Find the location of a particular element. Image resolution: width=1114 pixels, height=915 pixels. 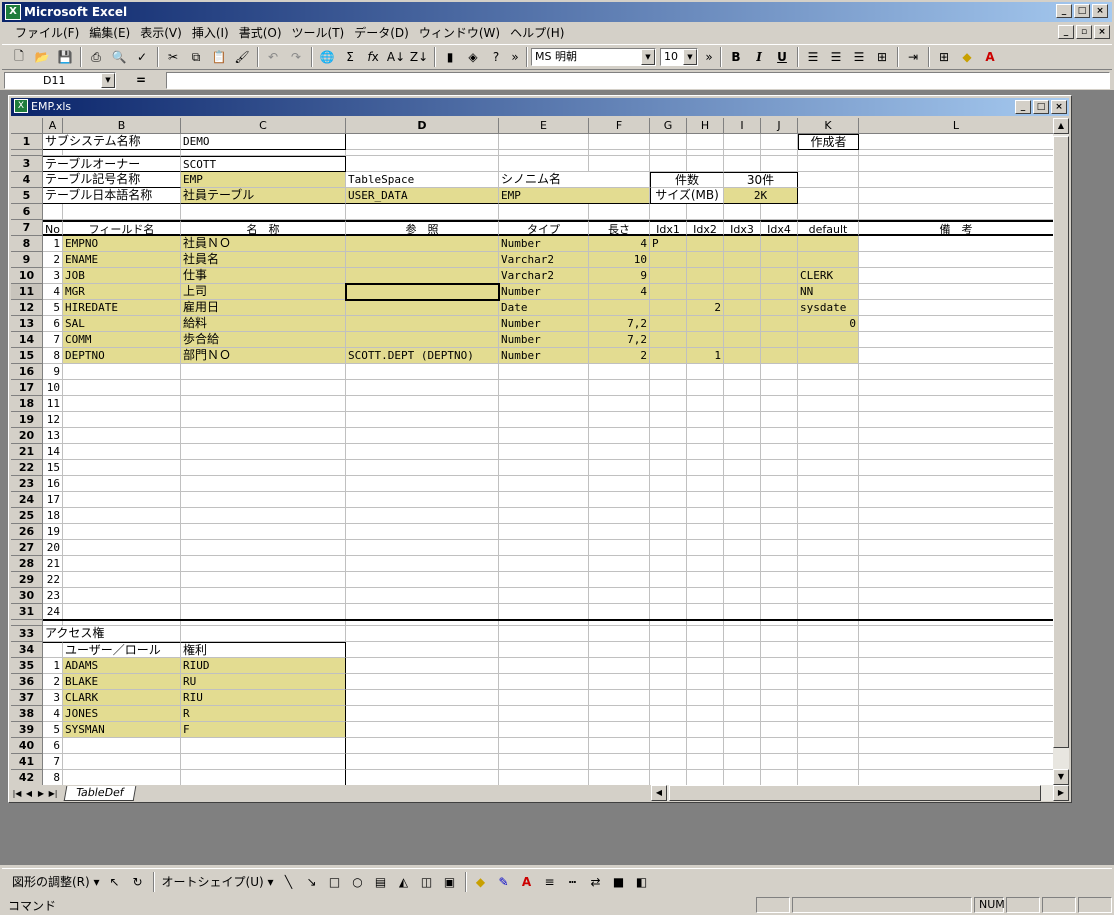

row-header: 40 is located at coordinates (27, 746).